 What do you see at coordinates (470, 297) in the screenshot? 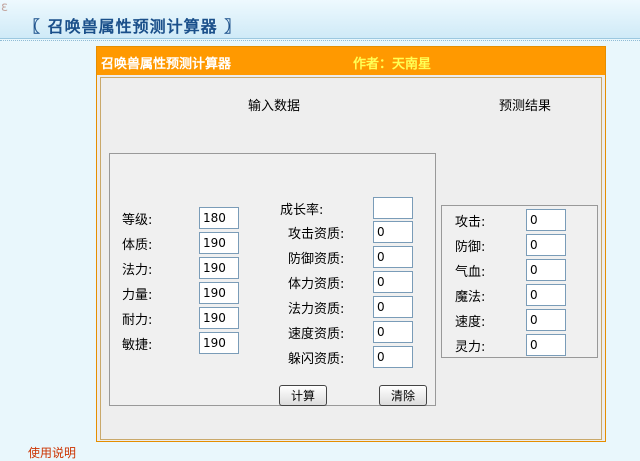
I see `result-mp-label: 魔法:` at bounding box center [470, 297].